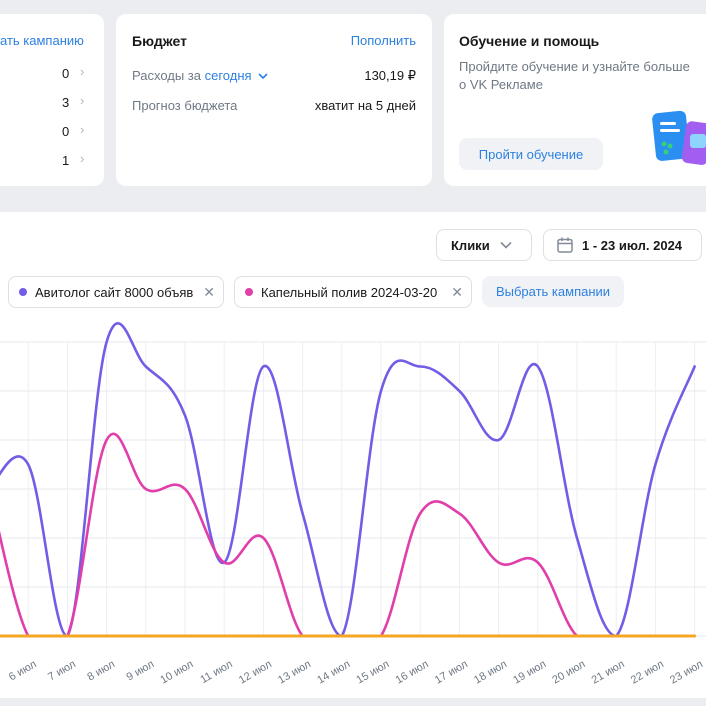 Image resolution: width=706 pixels, height=706 pixels. What do you see at coordinates (66, 102) in the screenshot?
I see `campaign-count-moderation: 3` at bounding box center [66, 102].